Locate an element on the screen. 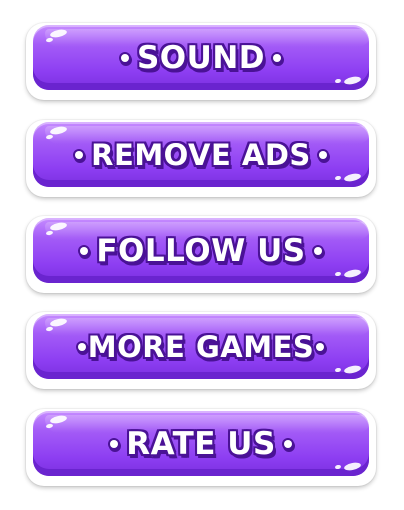  button-label-row: REMOVE ADS is located at coordinates (201, 154).